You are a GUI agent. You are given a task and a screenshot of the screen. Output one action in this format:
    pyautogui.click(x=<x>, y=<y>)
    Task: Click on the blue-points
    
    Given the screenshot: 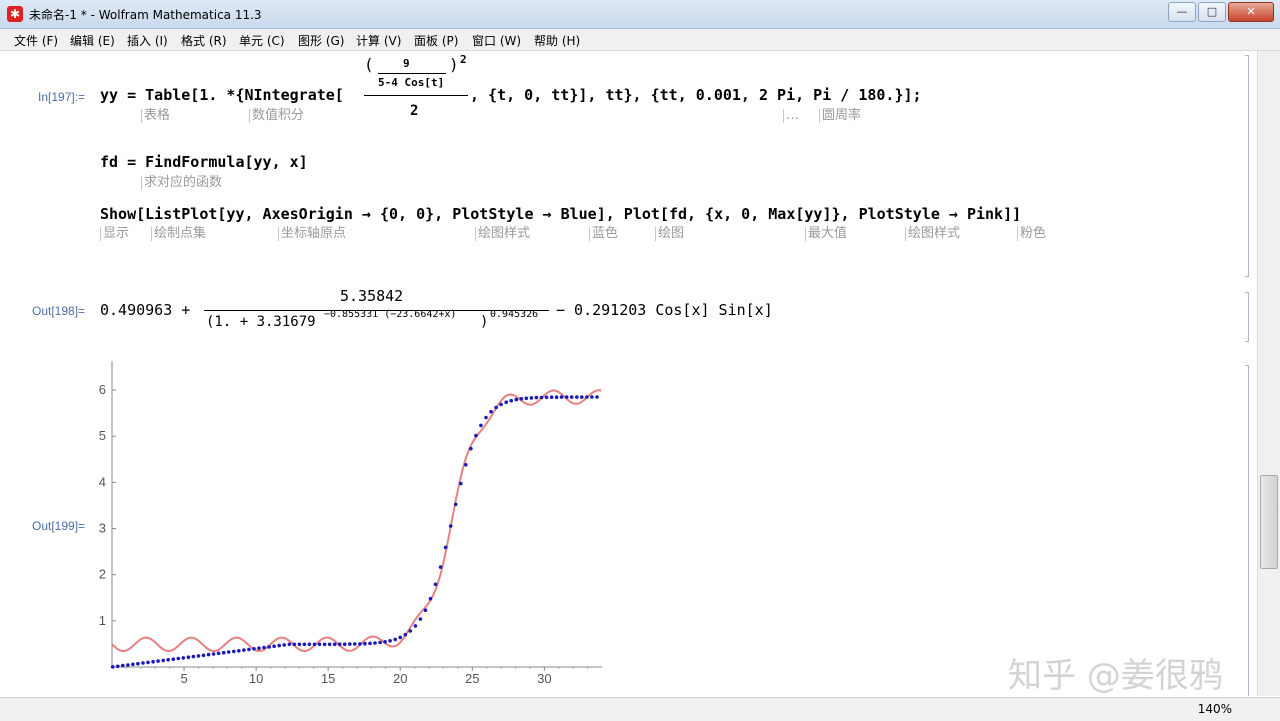 What is the action you would take?
    pyautogui.click(x=354, y=532)
    